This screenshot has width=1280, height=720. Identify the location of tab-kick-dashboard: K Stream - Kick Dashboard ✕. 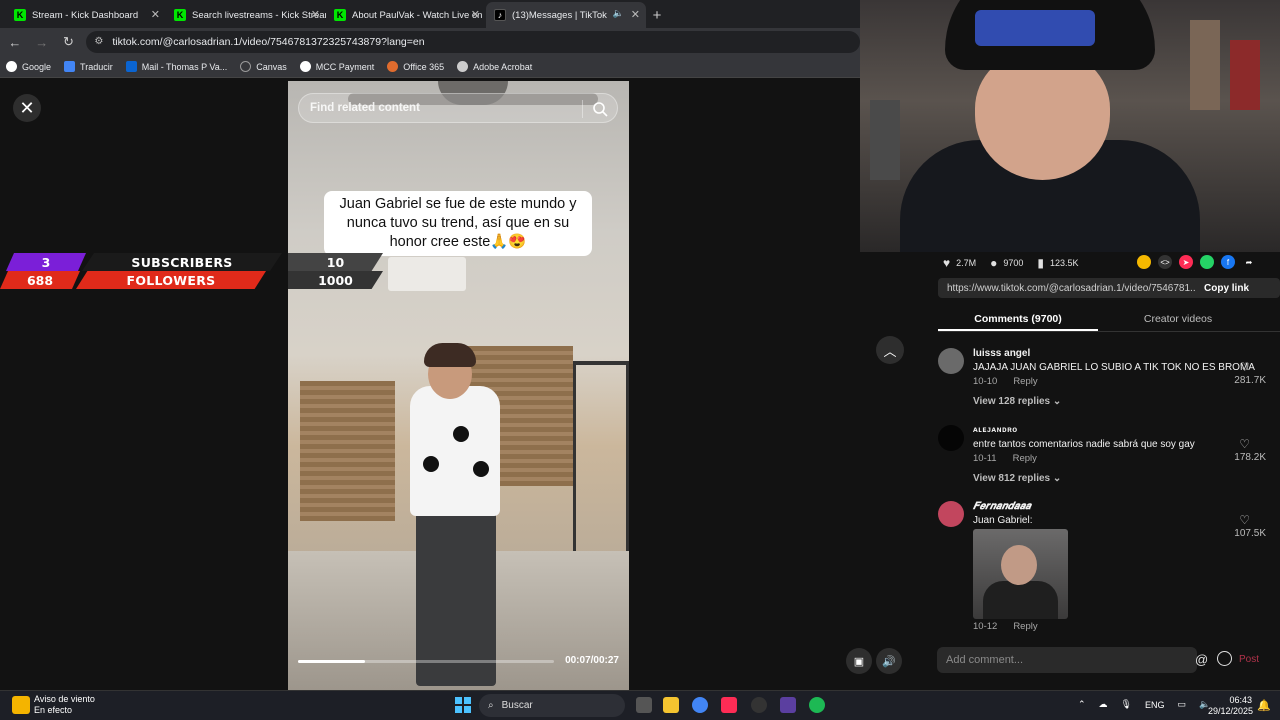
(86, 15).